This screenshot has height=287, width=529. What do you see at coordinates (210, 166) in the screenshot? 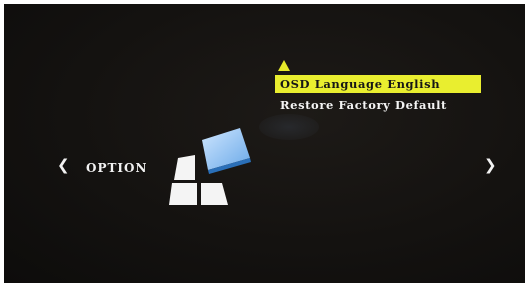
I see `option-blocks-icon` at bounding box center [210, 166].